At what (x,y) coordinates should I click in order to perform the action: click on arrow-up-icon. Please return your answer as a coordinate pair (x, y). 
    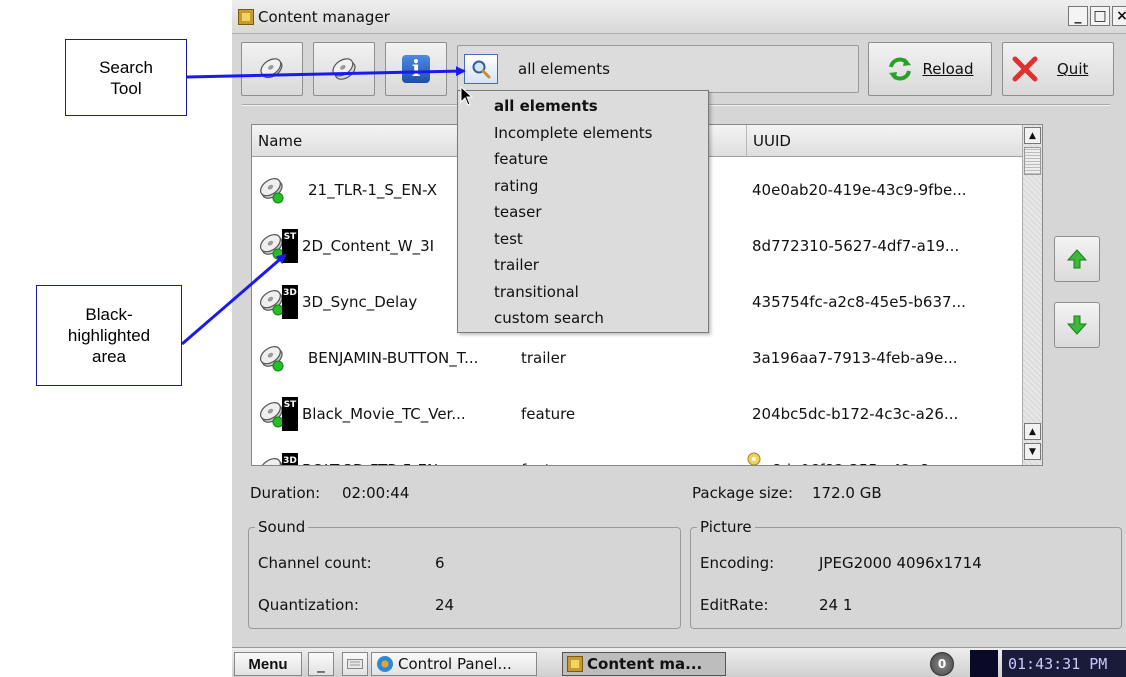
    Looking at the image, I should click on (1077, 259).